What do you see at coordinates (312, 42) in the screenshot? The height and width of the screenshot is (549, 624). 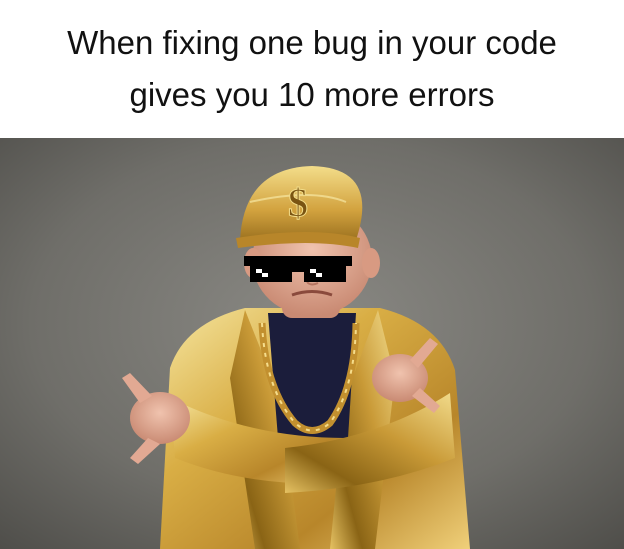 I see `caption-line-1: When fixing one bug in your code` at bounding box center [312, 42].